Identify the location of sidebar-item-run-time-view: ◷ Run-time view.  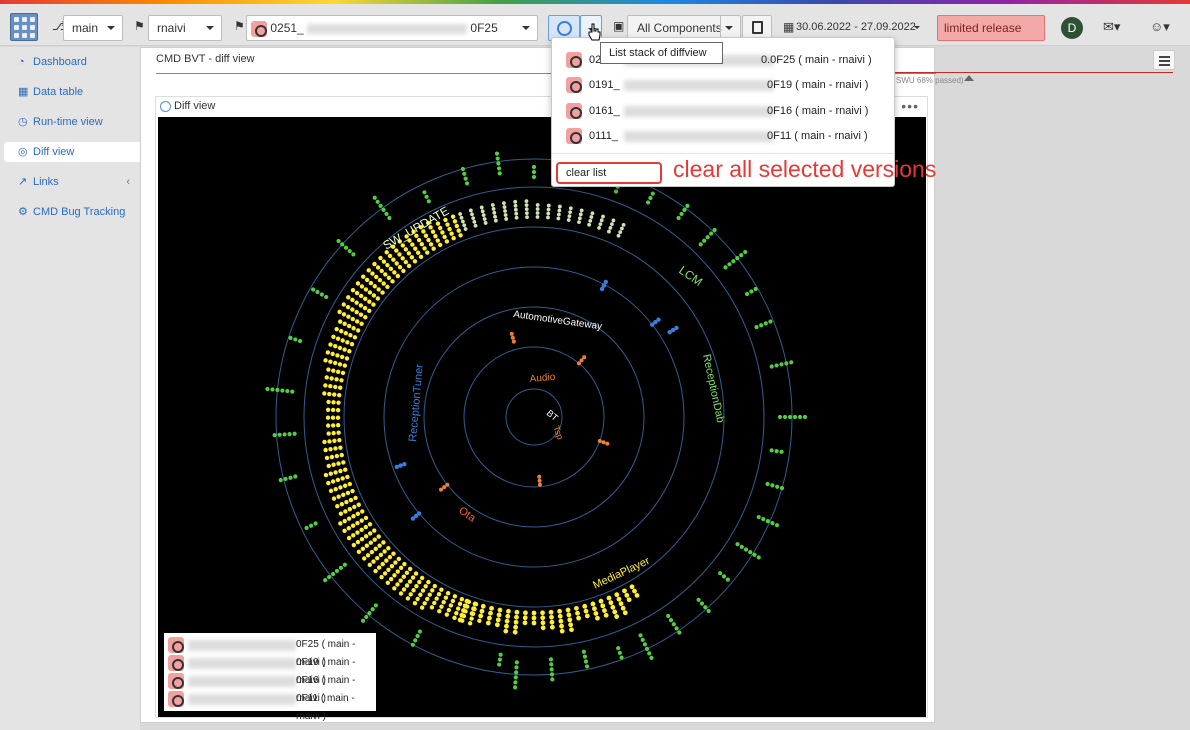
(72, 122).